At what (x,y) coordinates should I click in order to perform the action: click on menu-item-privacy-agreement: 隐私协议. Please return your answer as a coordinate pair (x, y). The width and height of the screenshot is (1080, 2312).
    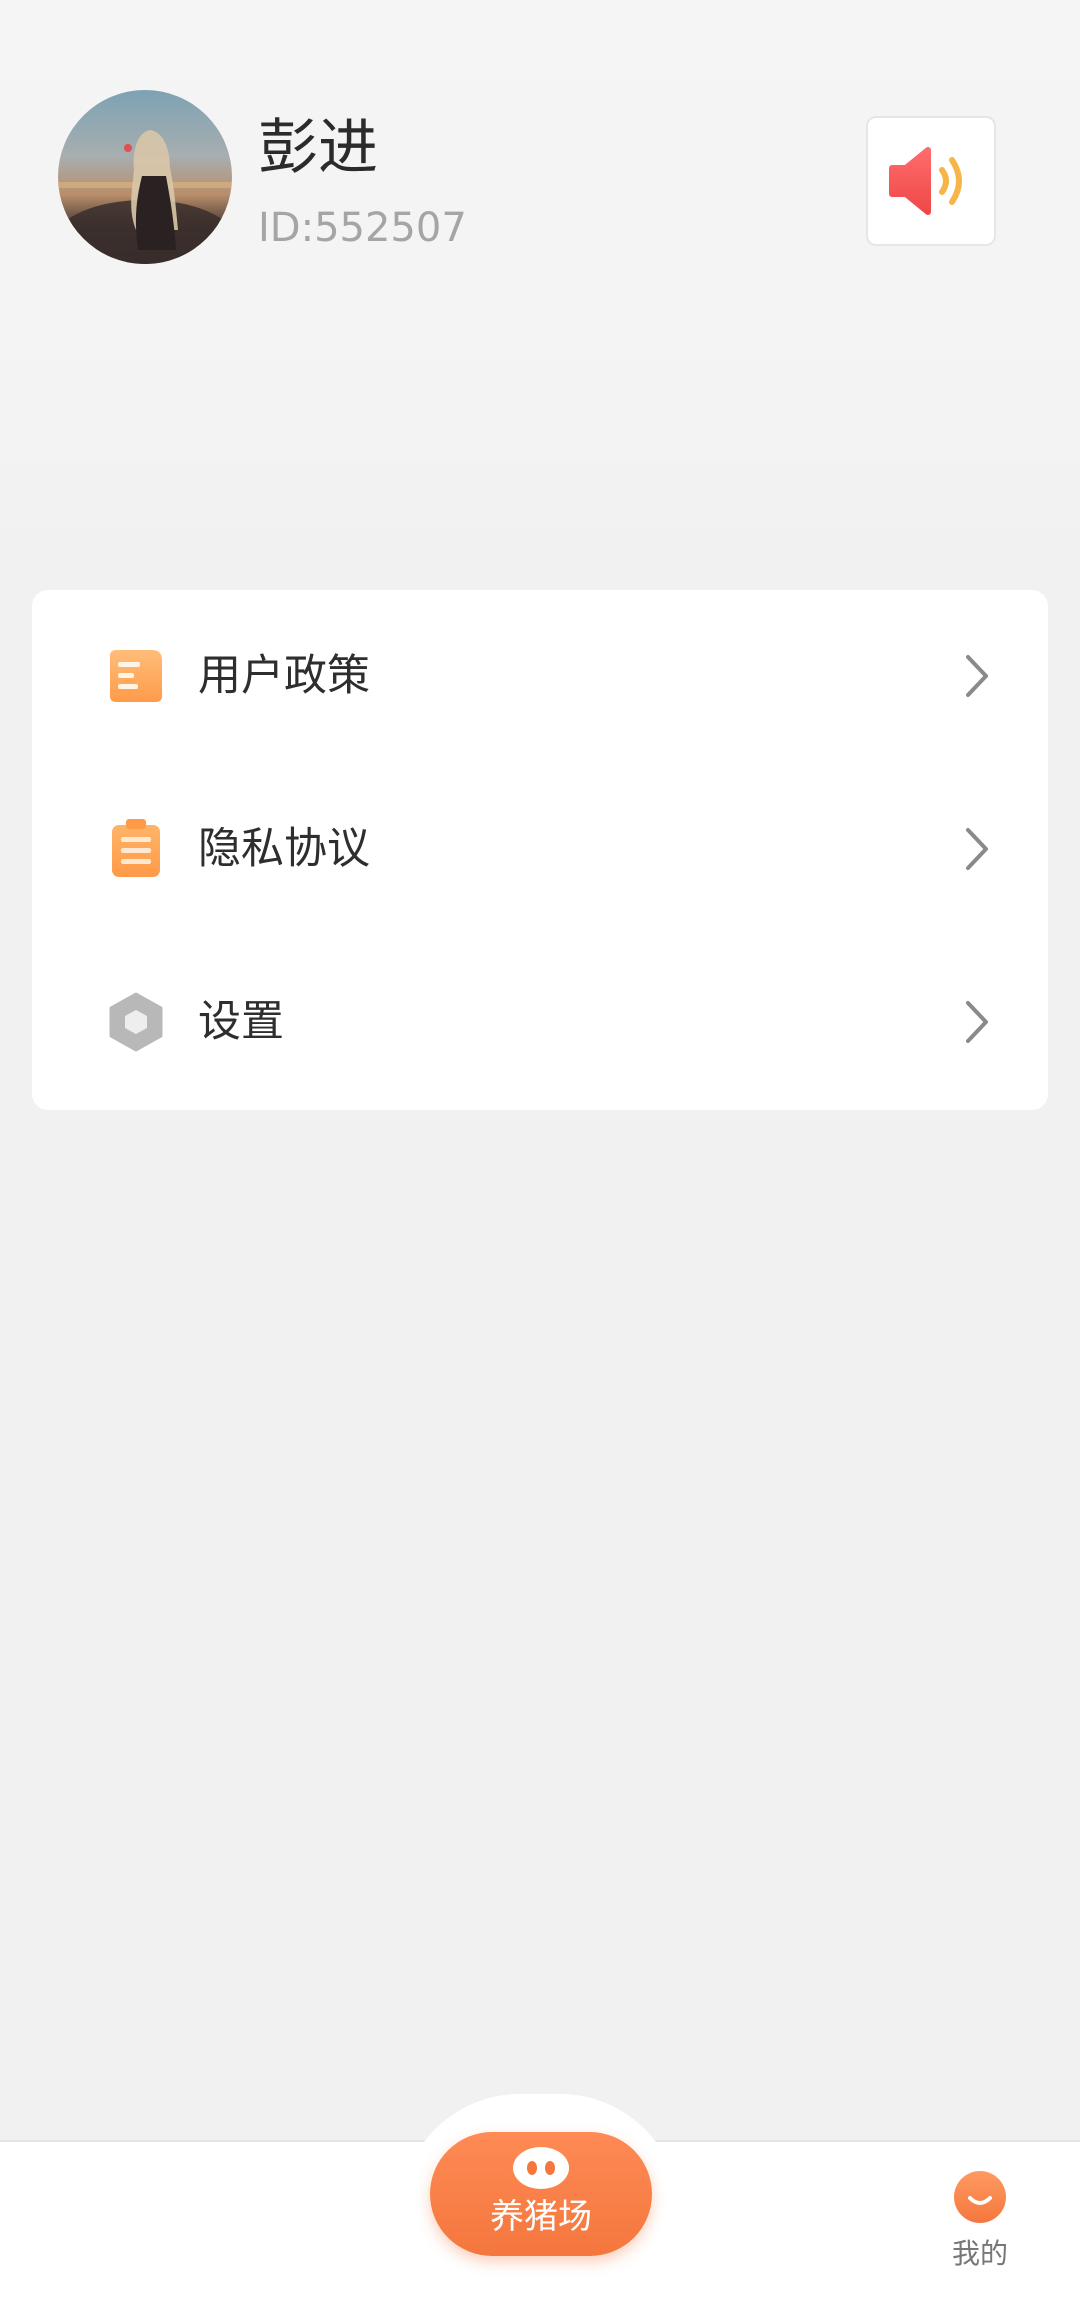
    Looking at the image, I should click on (540, 849).